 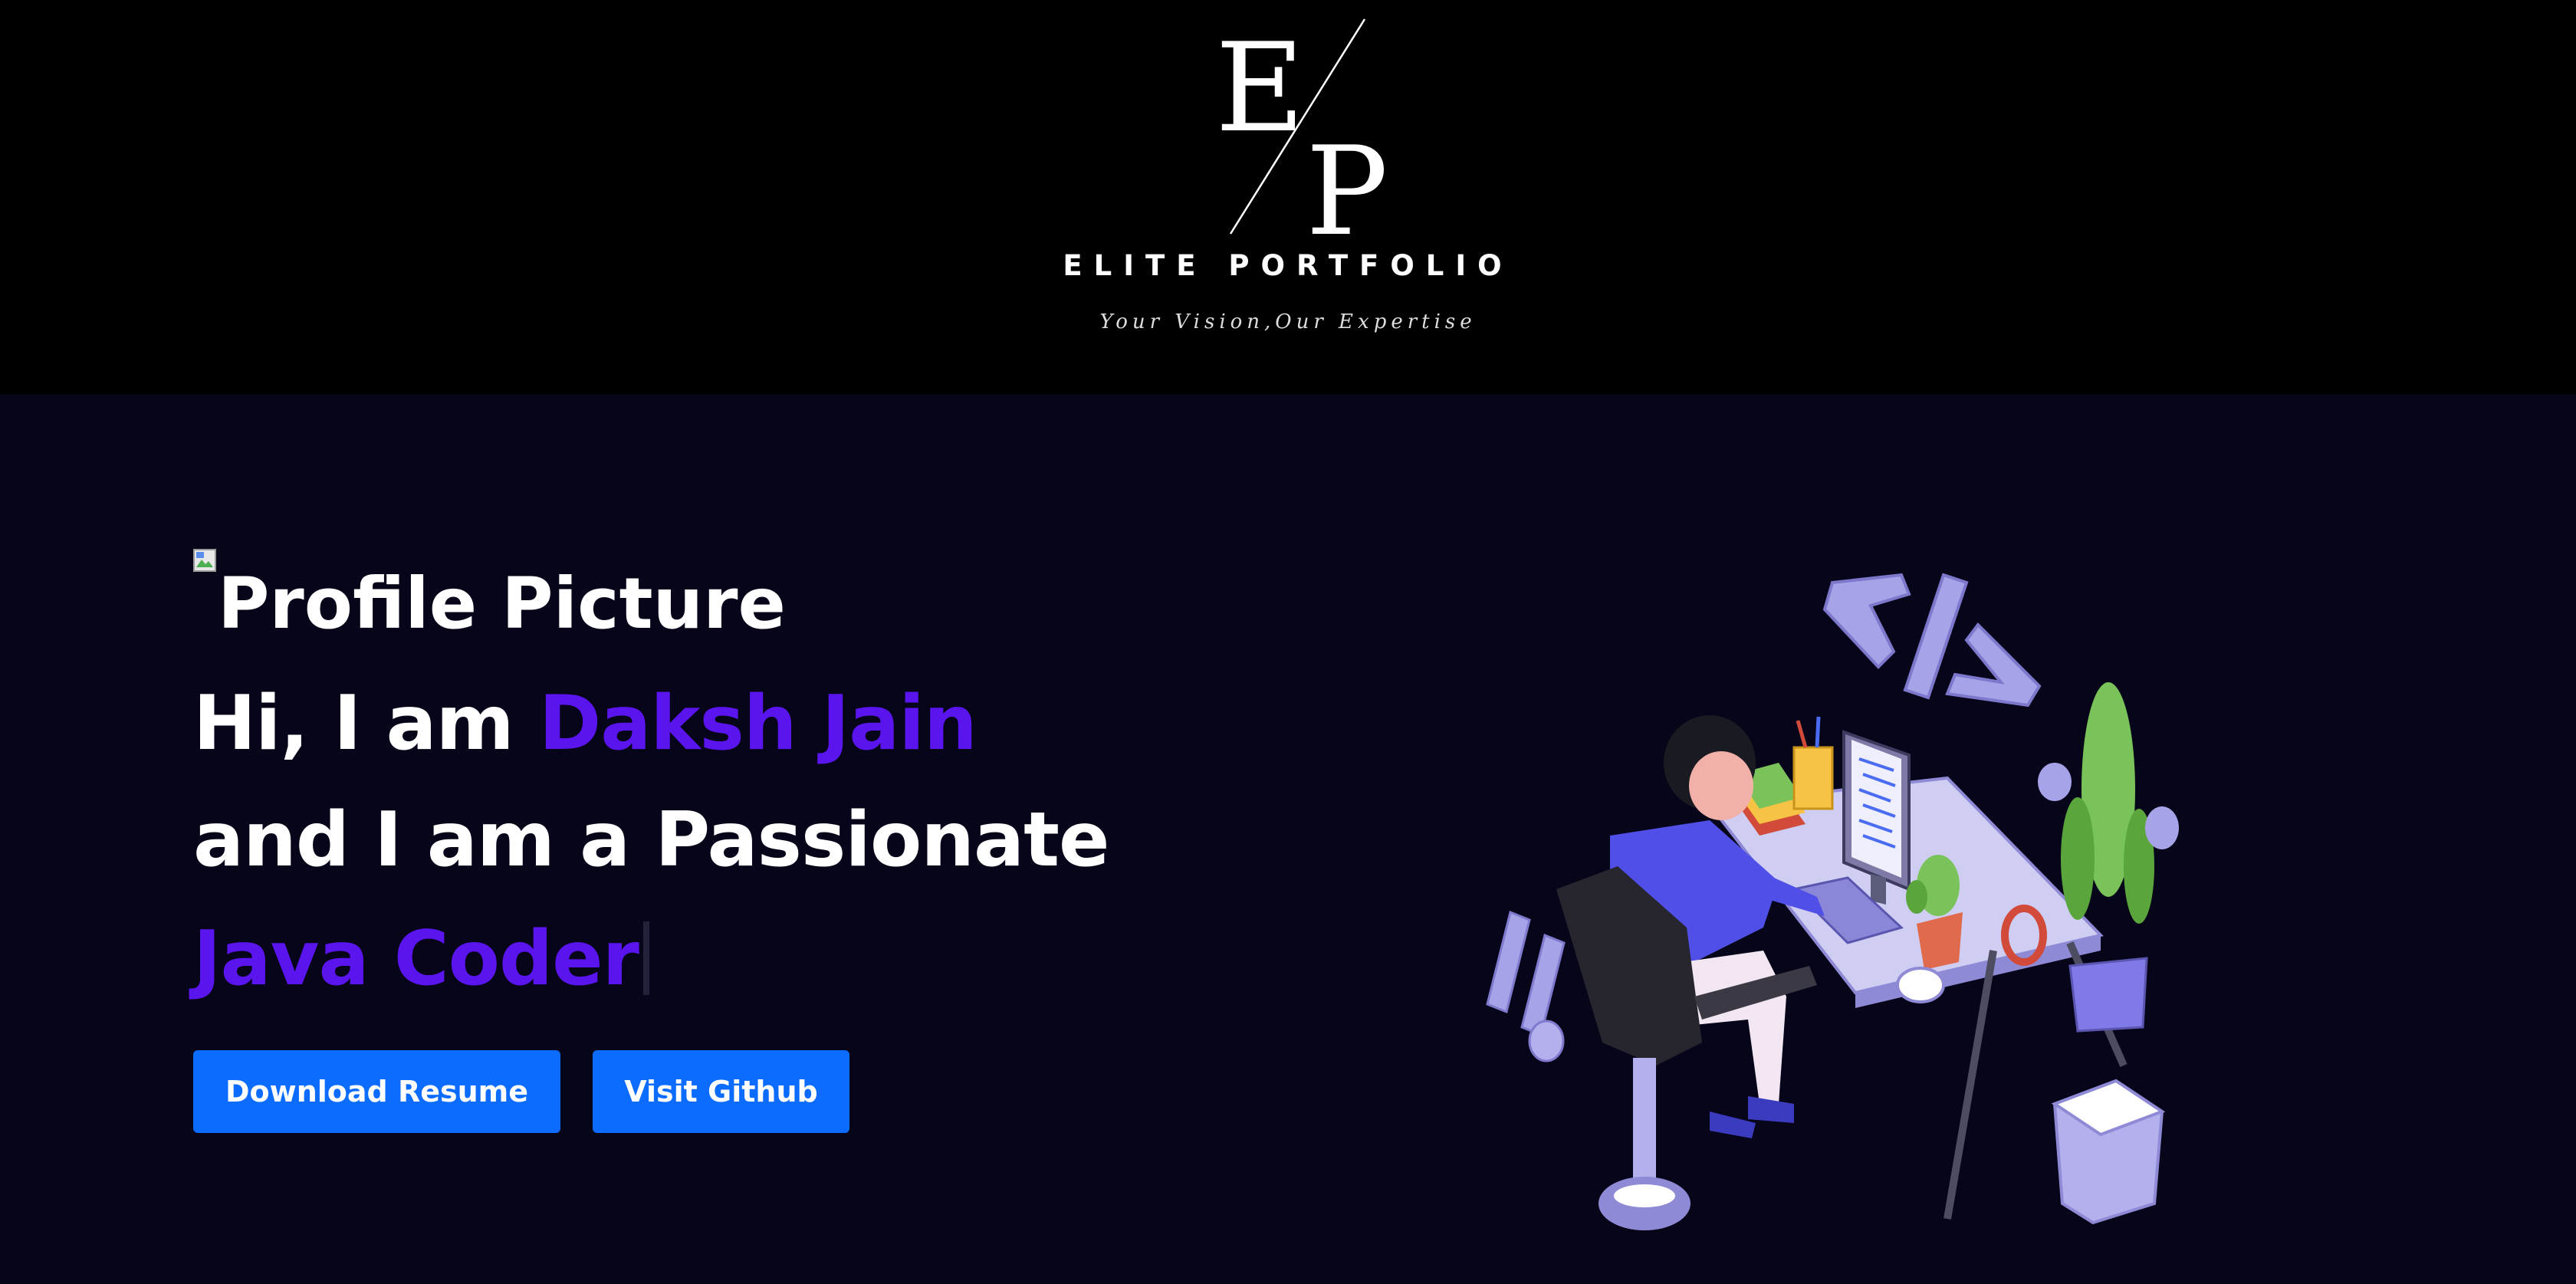 What do you see at coordinates (1288, 265) in the screenshot?
I see `brand-name: ELITE PORTFOLIO` at bounding box center [1288, 265].